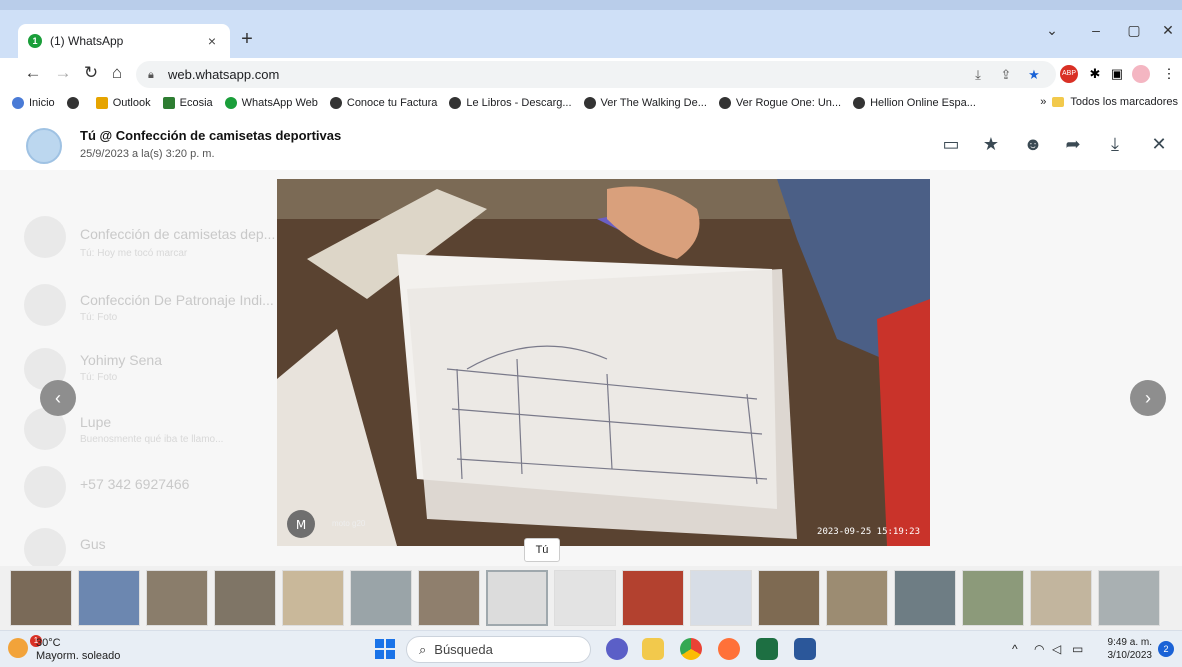 This screenshot has width=1182, height=667. What do you see at coordinates (1073, 144) in the screenshot?
I see `forward-icon: ➦` at bounding box center [1073, 144].